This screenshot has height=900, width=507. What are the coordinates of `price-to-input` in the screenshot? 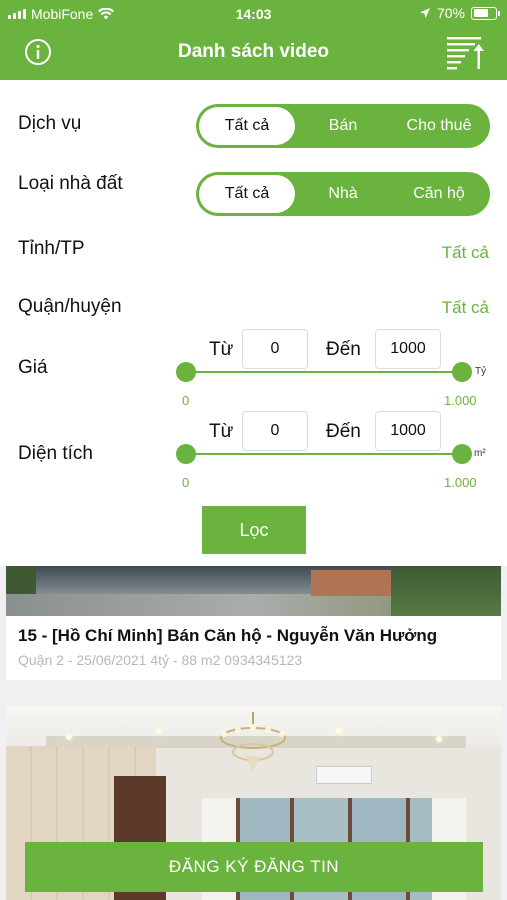 It's located at (408, 349).